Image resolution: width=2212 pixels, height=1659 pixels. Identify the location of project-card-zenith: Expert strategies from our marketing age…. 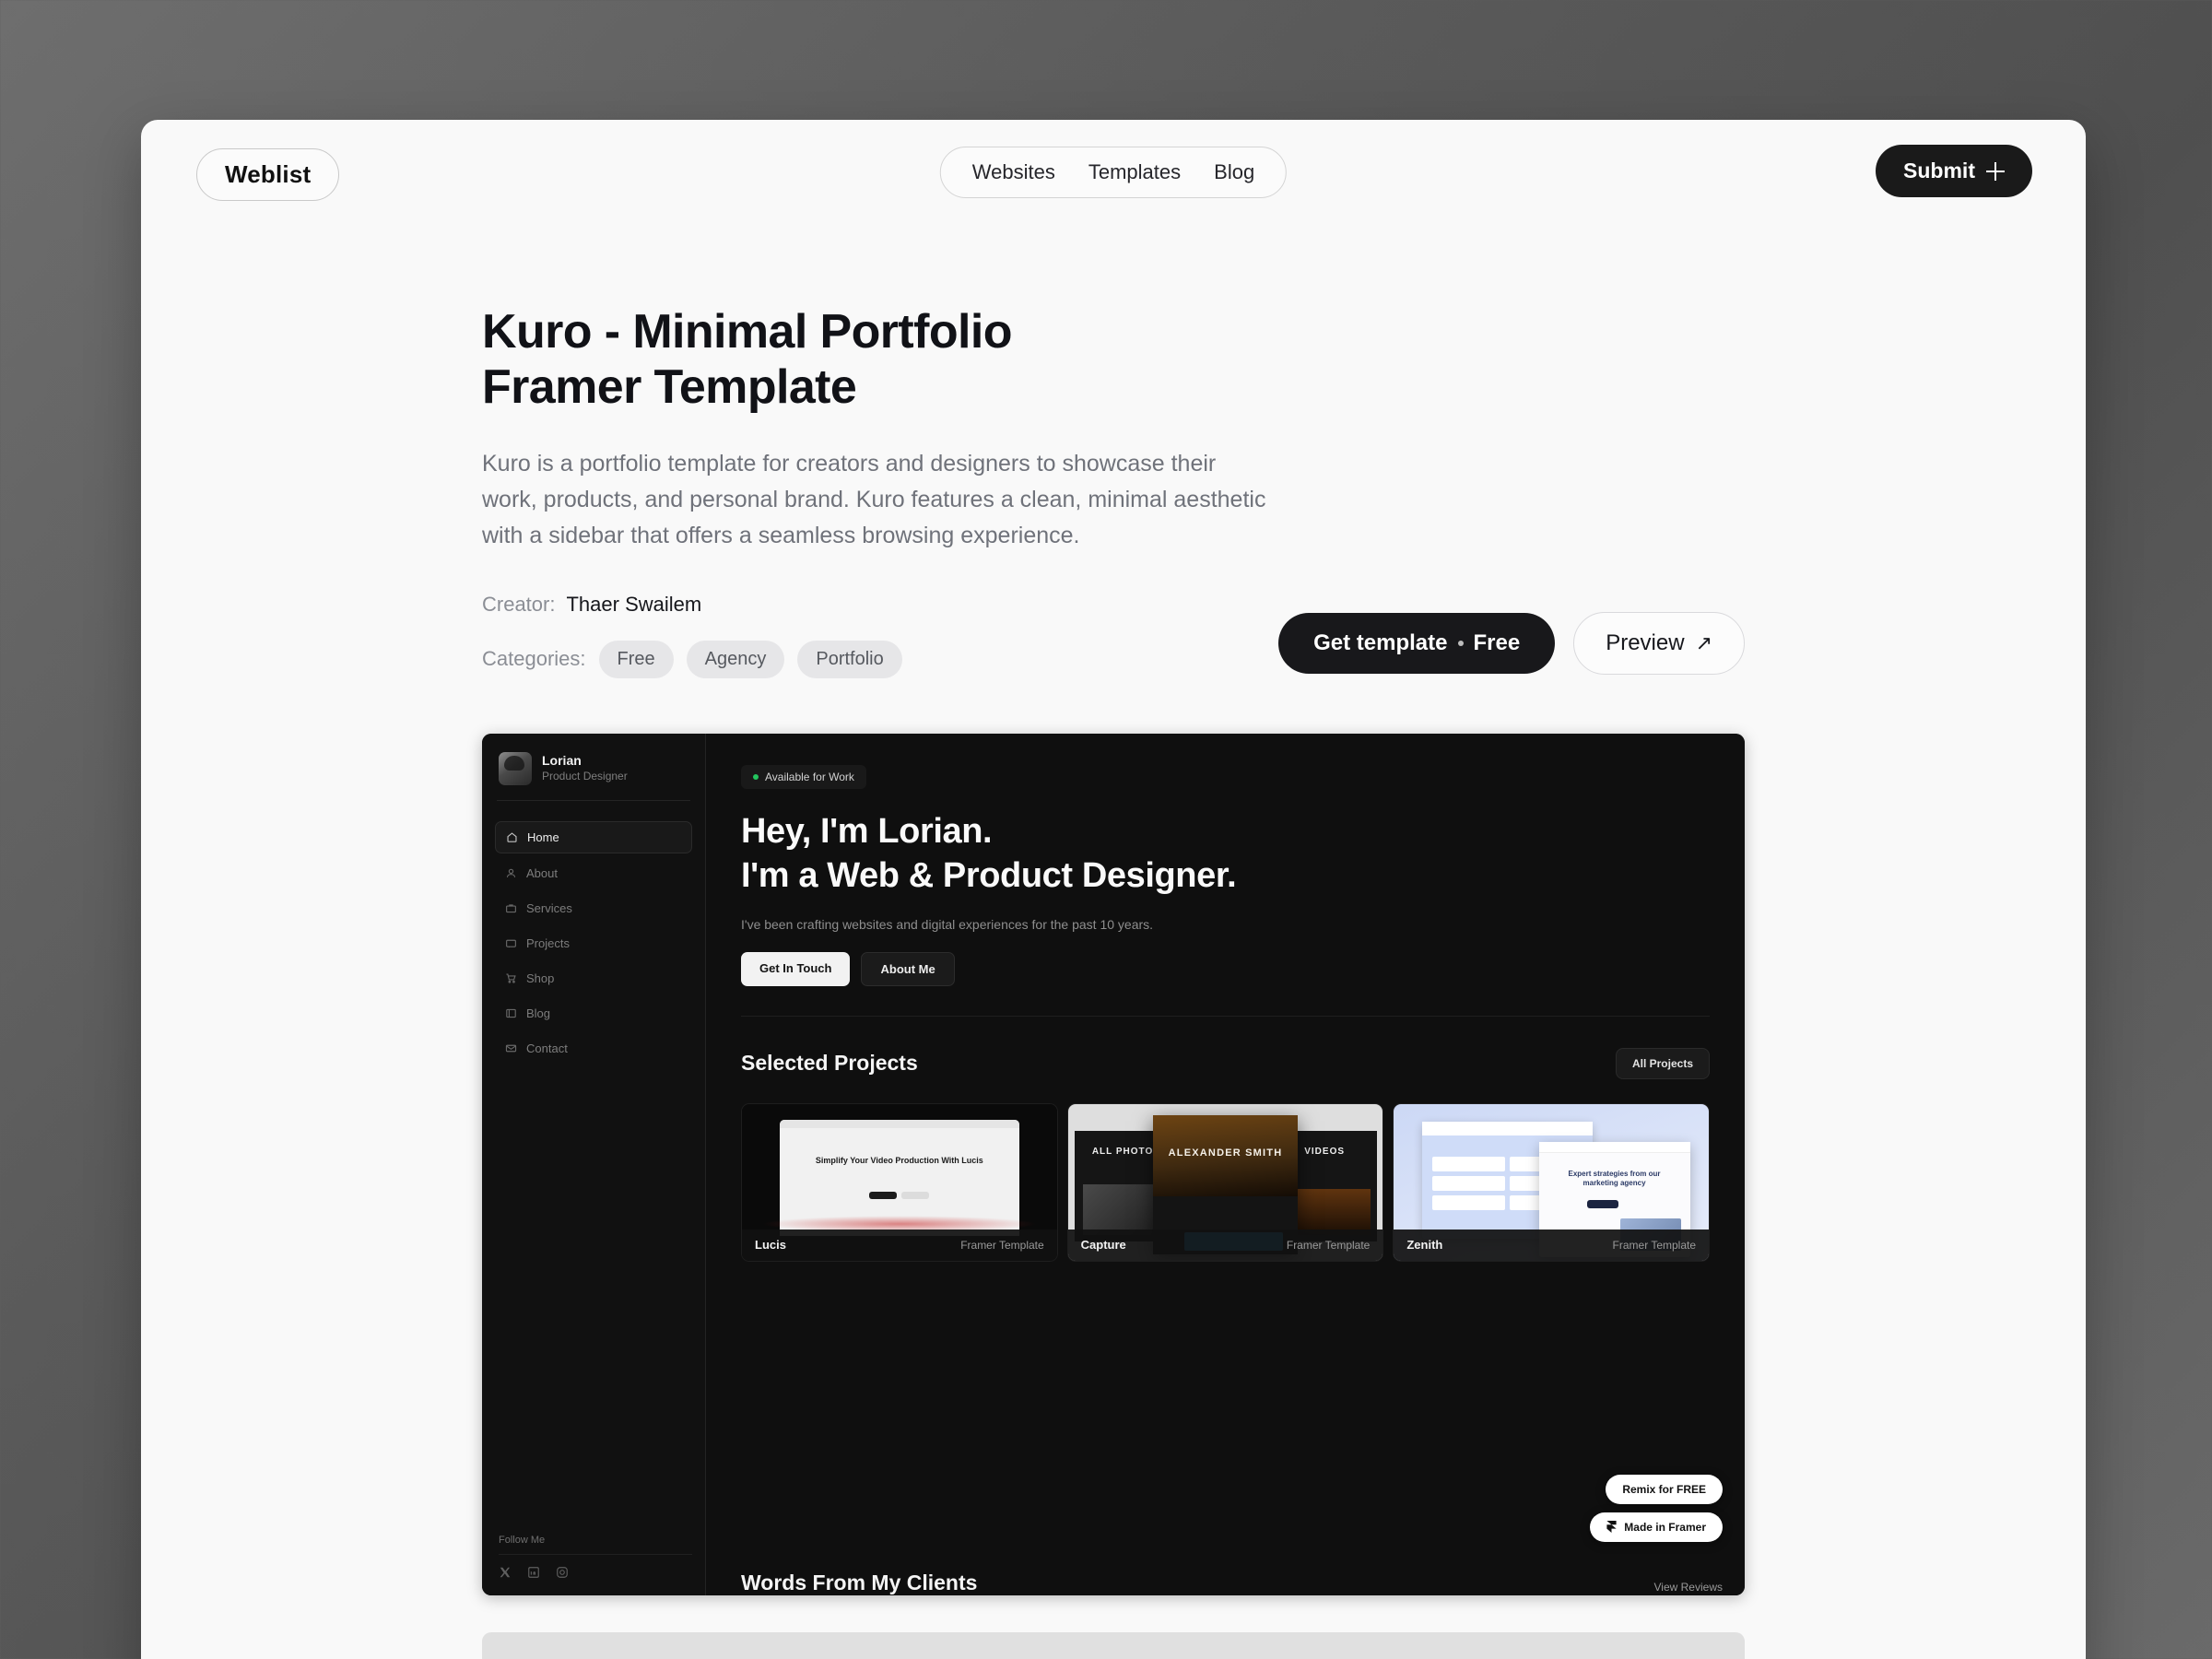
(1552, 1182).